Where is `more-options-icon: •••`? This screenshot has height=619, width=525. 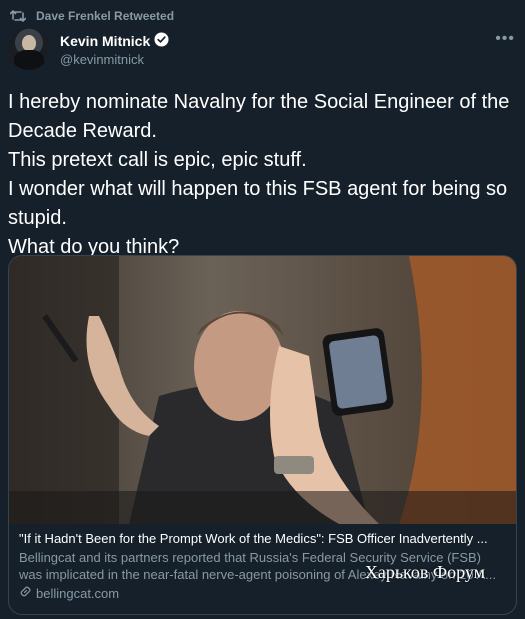
more-options-icon: ••• is located at coordinates (505, 39).